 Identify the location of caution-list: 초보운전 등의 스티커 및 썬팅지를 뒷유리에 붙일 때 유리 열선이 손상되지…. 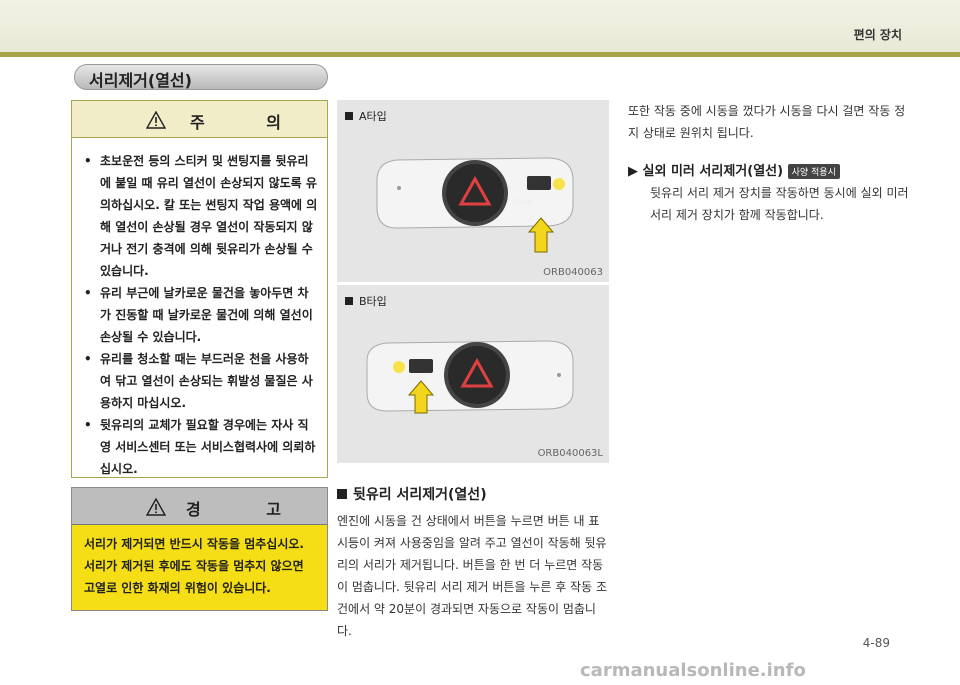
(199, 309).